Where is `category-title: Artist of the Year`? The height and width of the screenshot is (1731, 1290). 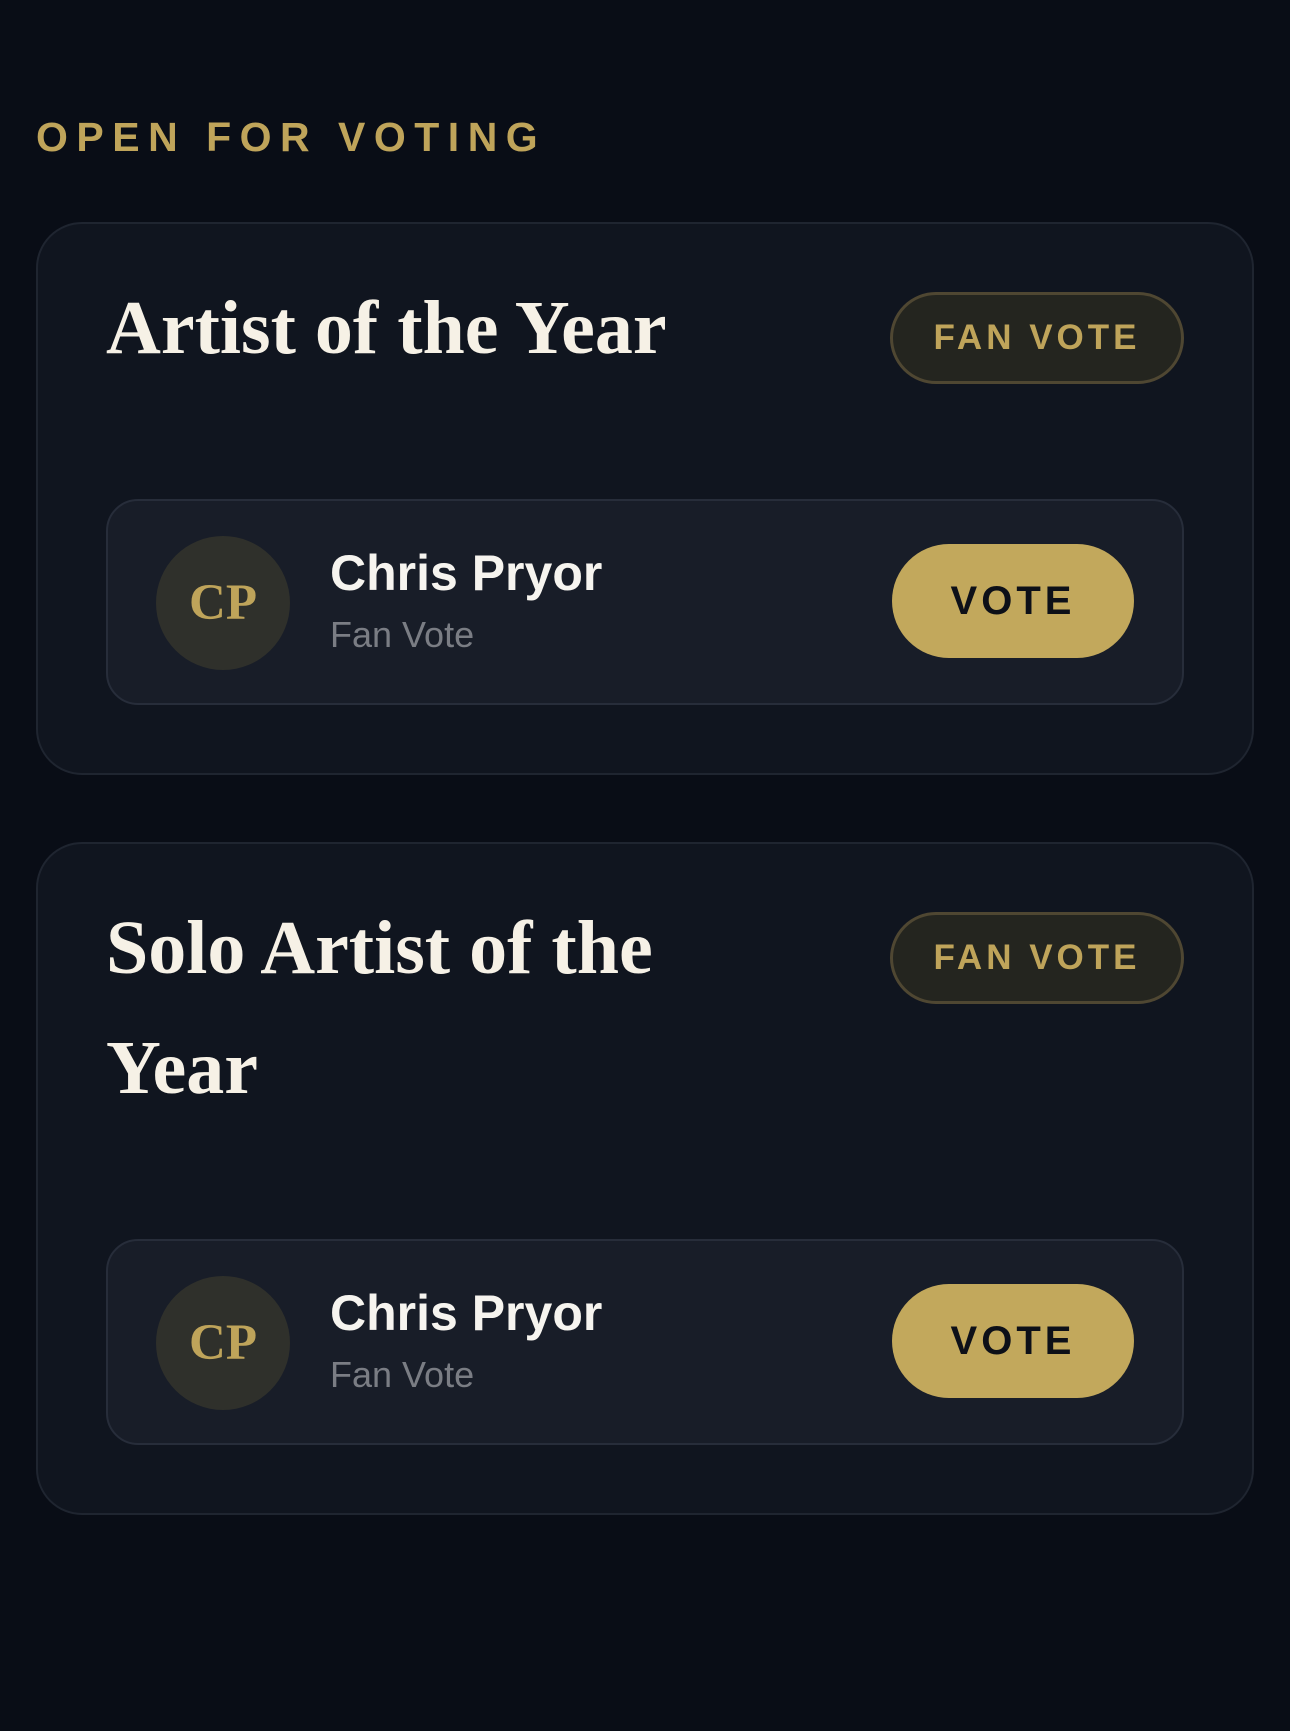 category-title: Artist of the Year is located at coordinates (386, 328).